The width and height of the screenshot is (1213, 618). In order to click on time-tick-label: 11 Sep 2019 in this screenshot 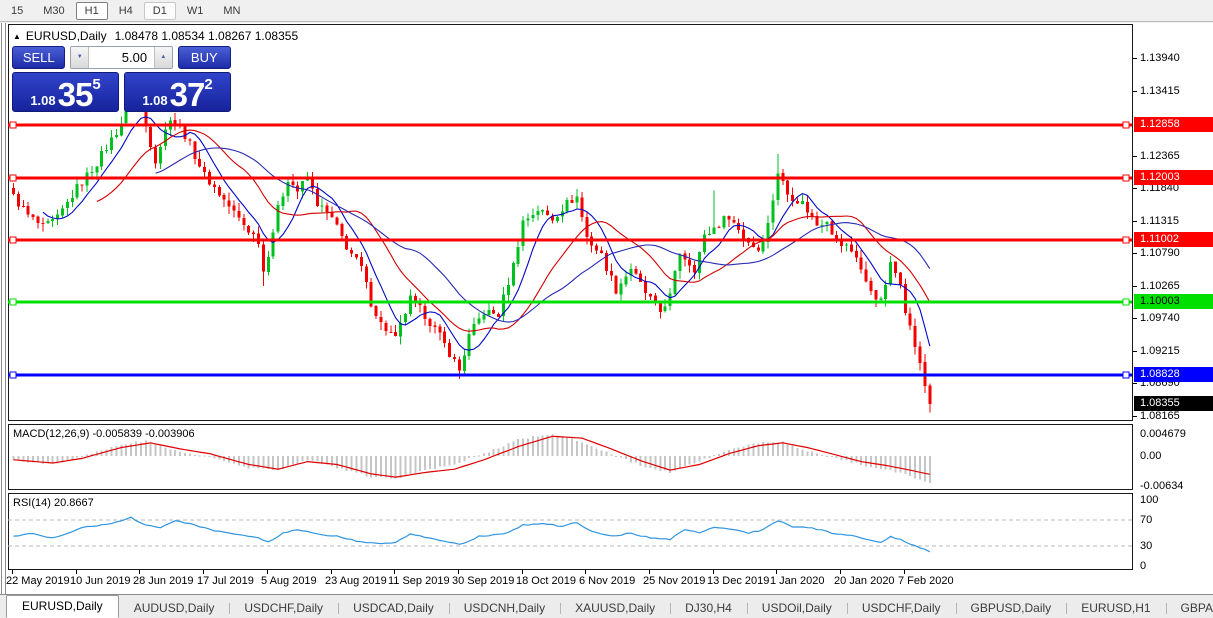, I will do `click(419, 581)`.